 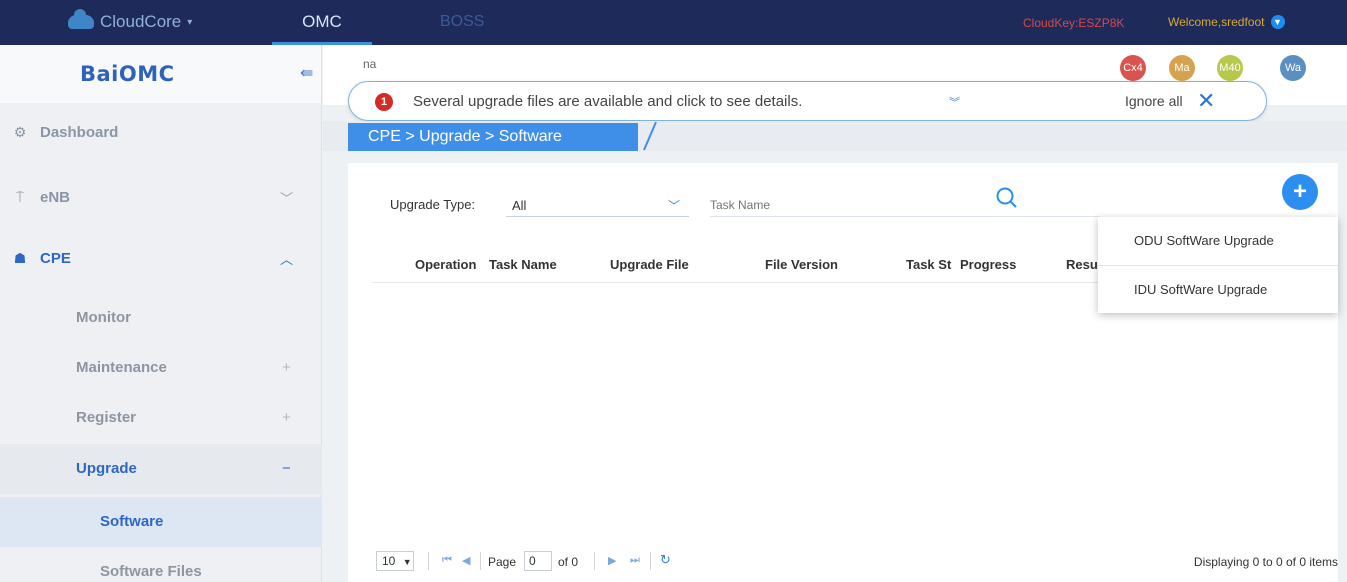 I want to click on column-header-task-status: Task St, so click(x=933, y=264).